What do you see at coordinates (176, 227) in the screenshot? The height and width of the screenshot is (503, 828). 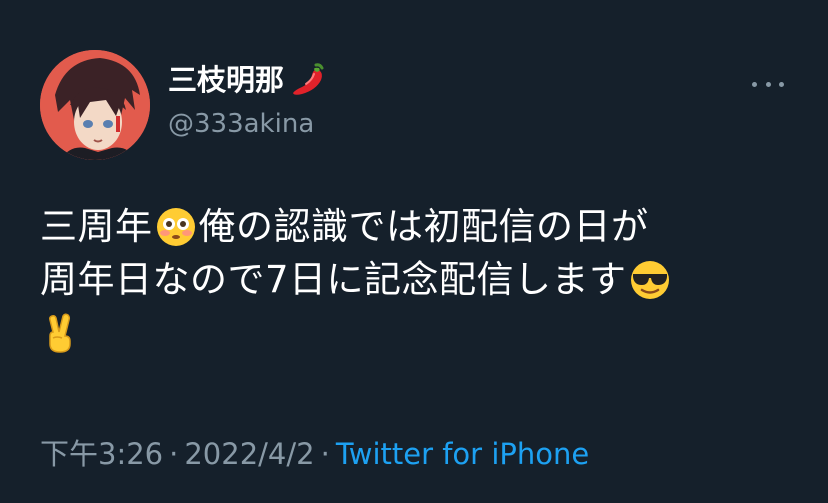 I see `flushed-face-icon` at bounding box center [176, 227].